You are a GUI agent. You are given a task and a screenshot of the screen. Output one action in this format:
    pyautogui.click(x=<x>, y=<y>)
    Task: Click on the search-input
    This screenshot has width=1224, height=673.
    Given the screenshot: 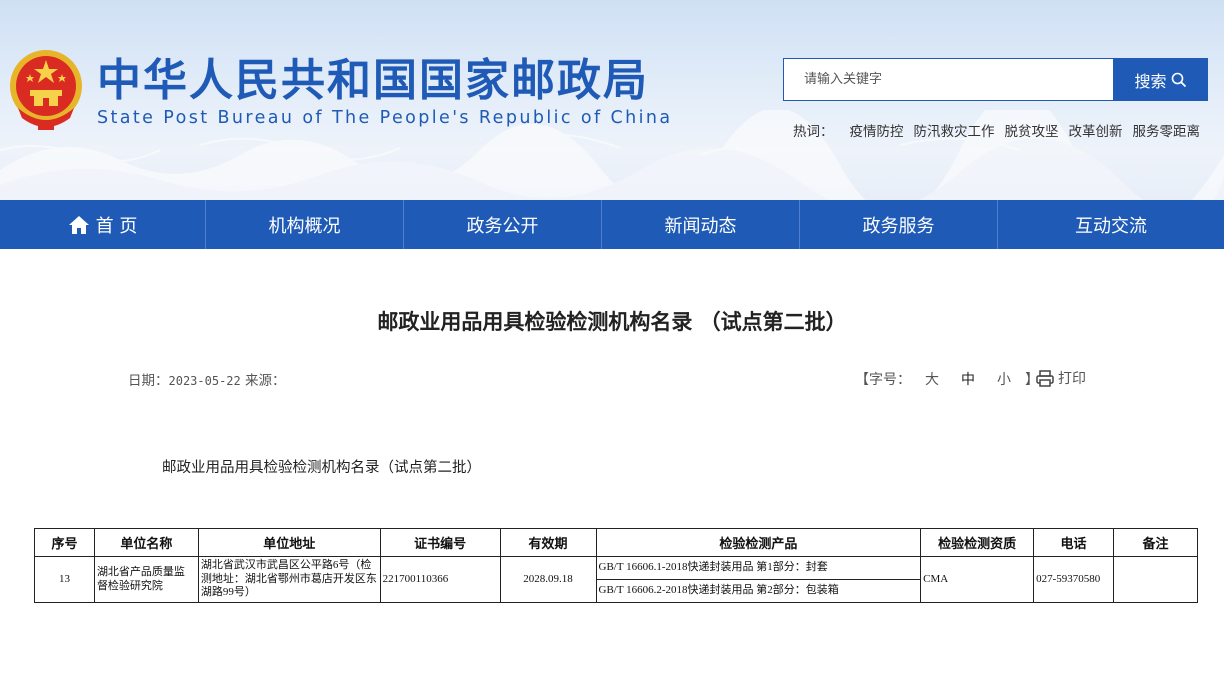 What is the action you would take?
    pyautogui.click(x=949, y=79)
    